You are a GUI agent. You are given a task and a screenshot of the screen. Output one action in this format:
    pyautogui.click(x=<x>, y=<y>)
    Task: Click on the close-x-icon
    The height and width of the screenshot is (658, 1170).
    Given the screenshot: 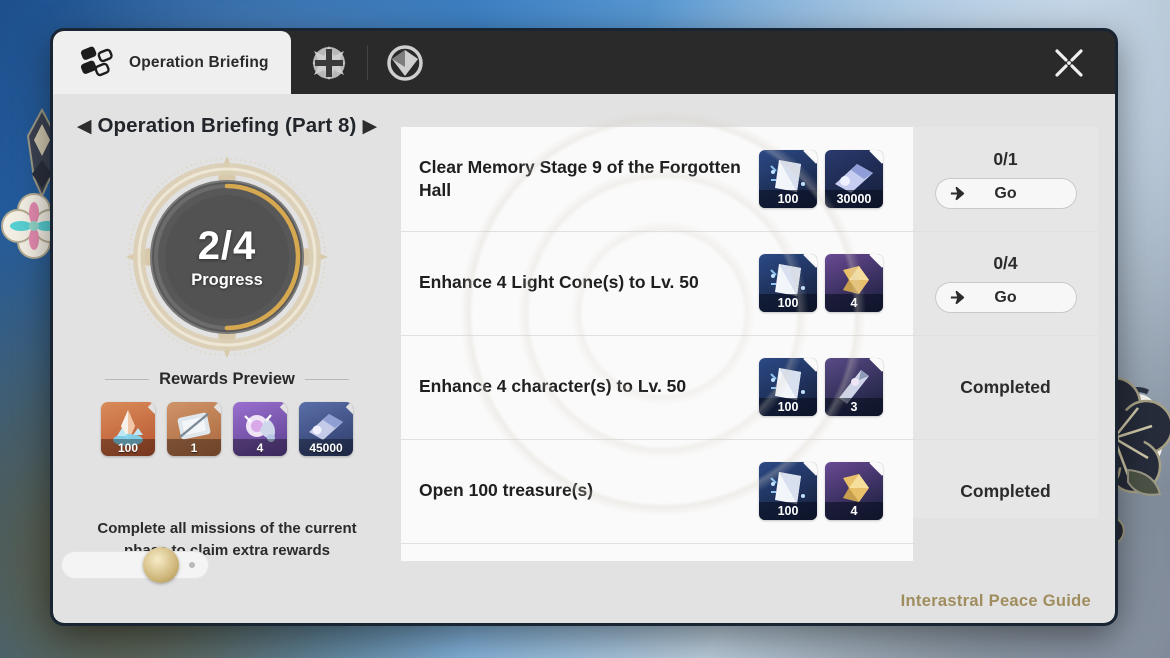 What is the action you would take?
    pyautogui.click(x=1069, y=65)
    